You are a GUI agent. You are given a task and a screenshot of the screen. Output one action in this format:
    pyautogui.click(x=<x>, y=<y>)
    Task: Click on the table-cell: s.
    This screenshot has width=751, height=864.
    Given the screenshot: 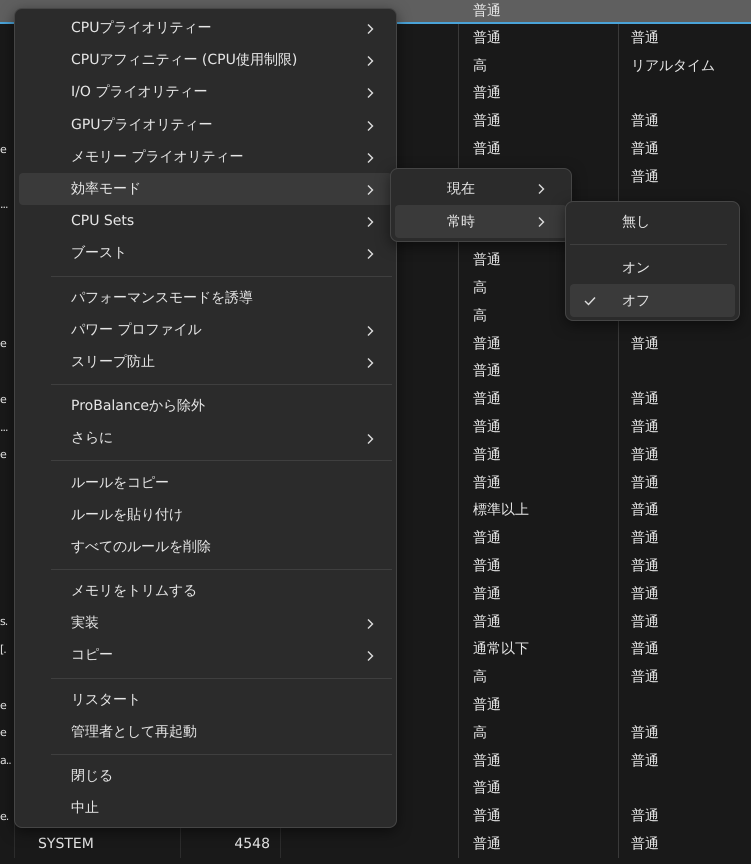 What is the action you would take?
    pyautogui.click(x=4, y=621)
    